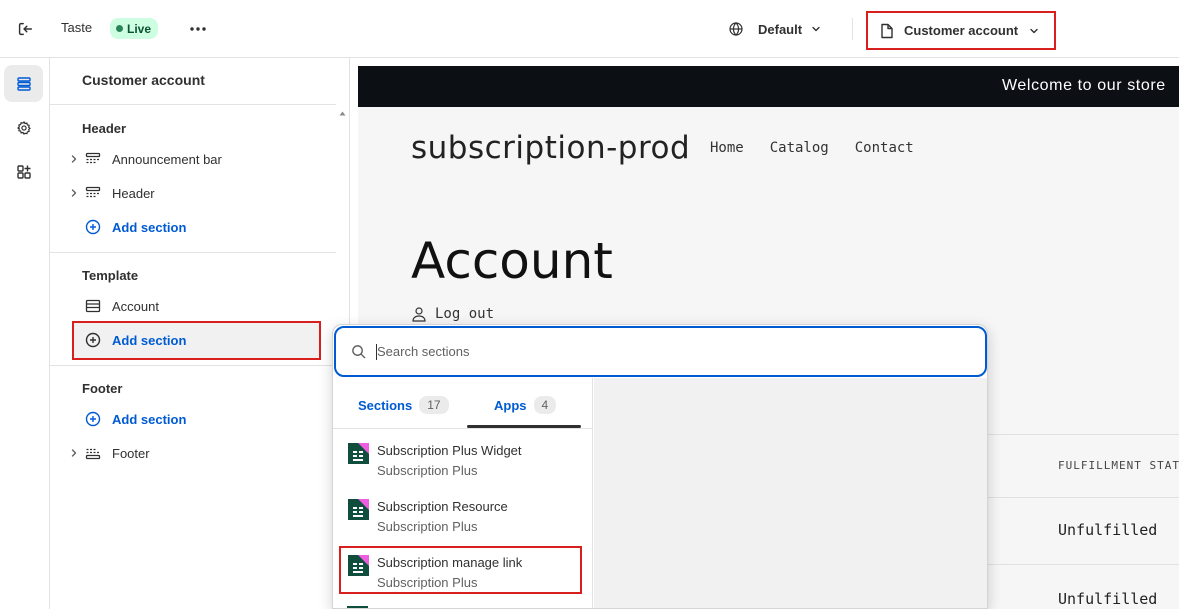 Image resolution: width=1179 pixels, height=609 pixels. I want to click on picker-preview-panel, so click(790, 493).